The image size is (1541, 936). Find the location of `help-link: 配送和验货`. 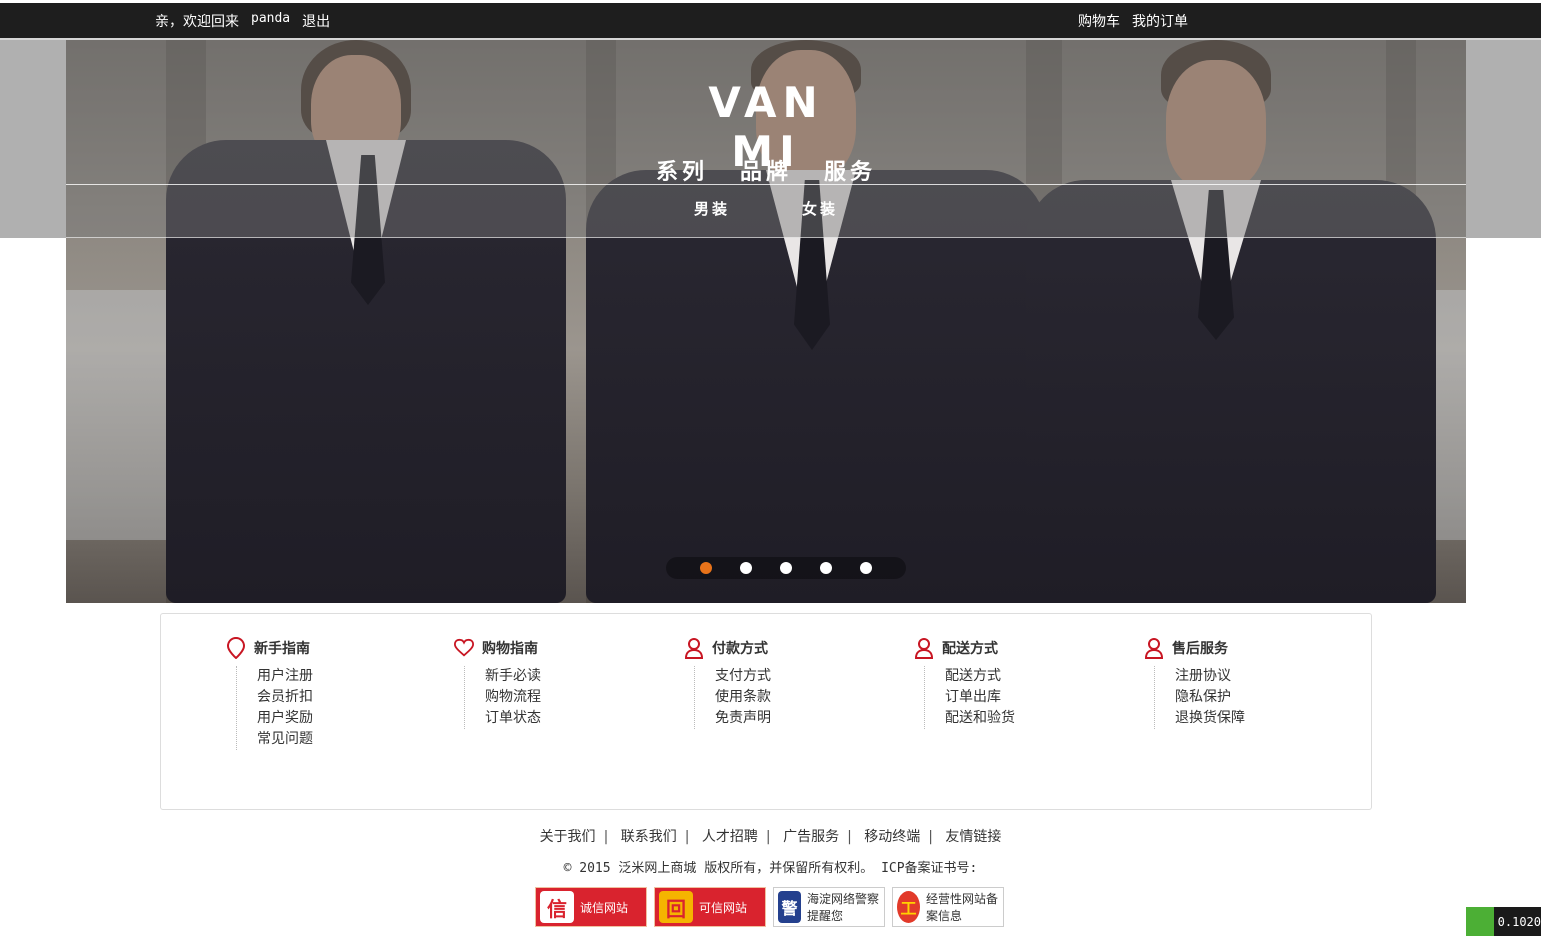

help-link: 配送和验货 is located at coordinates (1029, 718).